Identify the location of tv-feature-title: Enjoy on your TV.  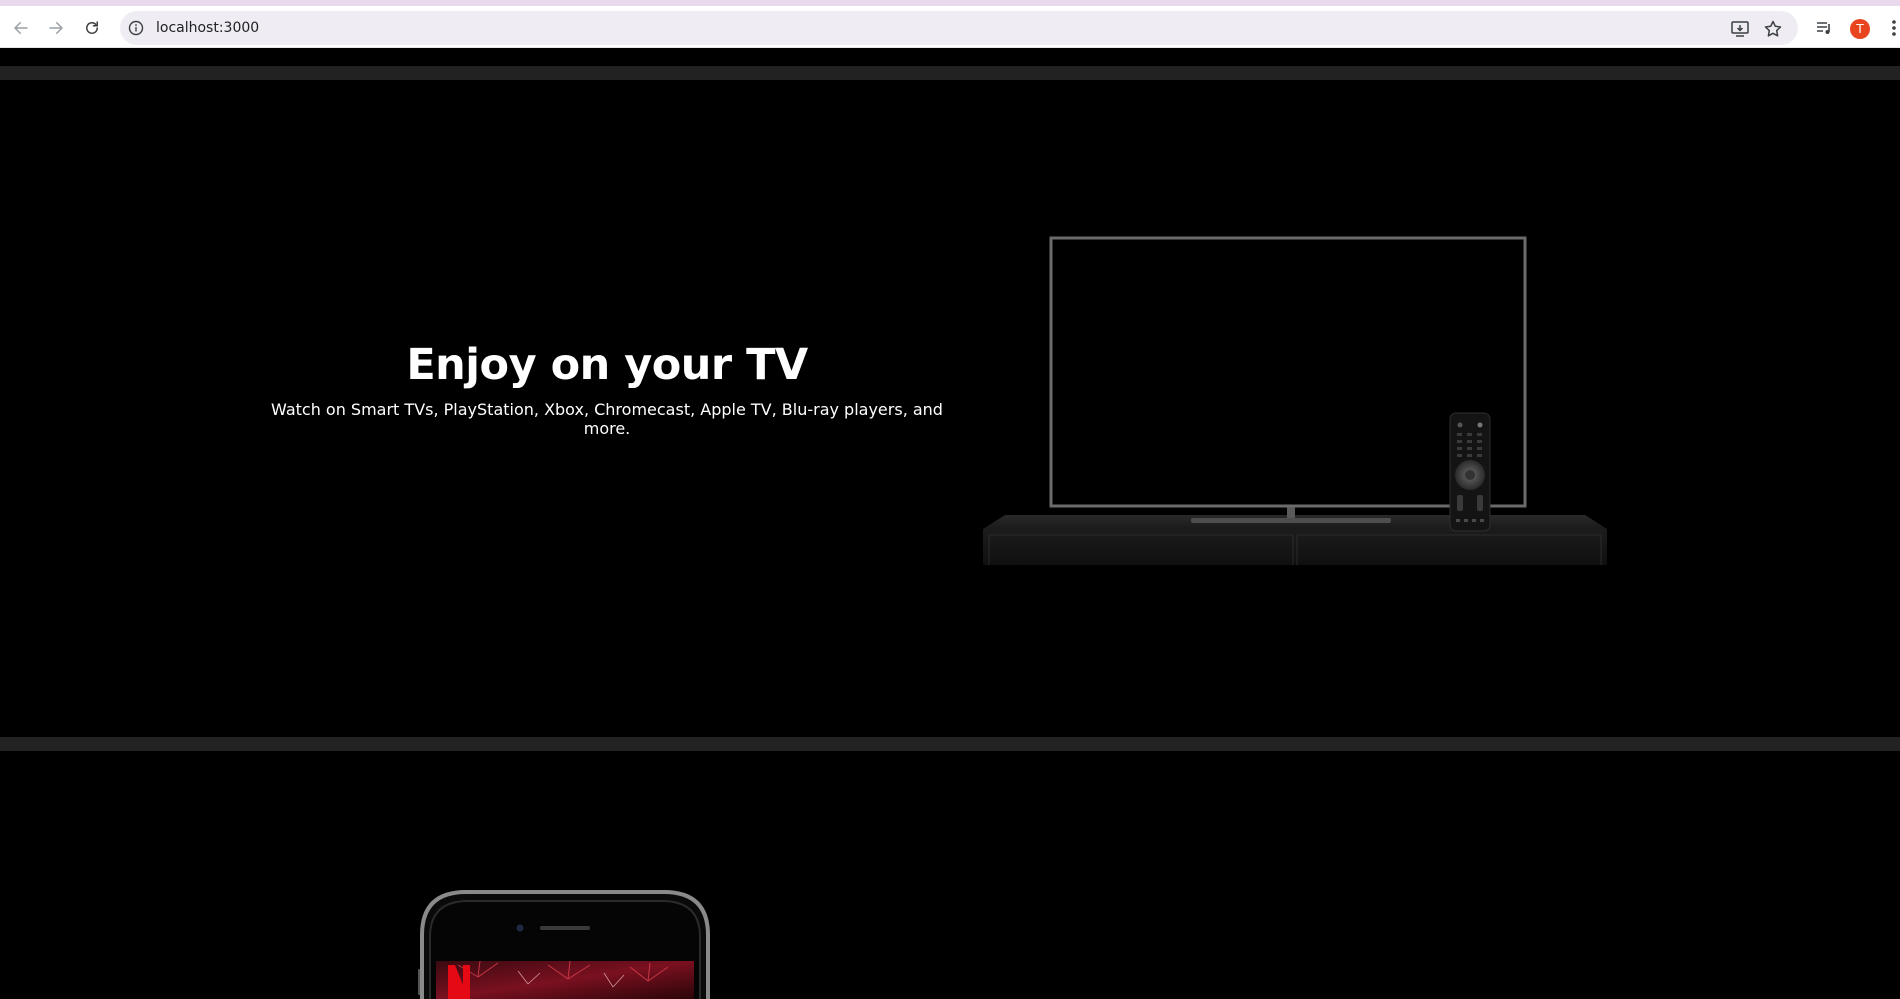
(607, 365).